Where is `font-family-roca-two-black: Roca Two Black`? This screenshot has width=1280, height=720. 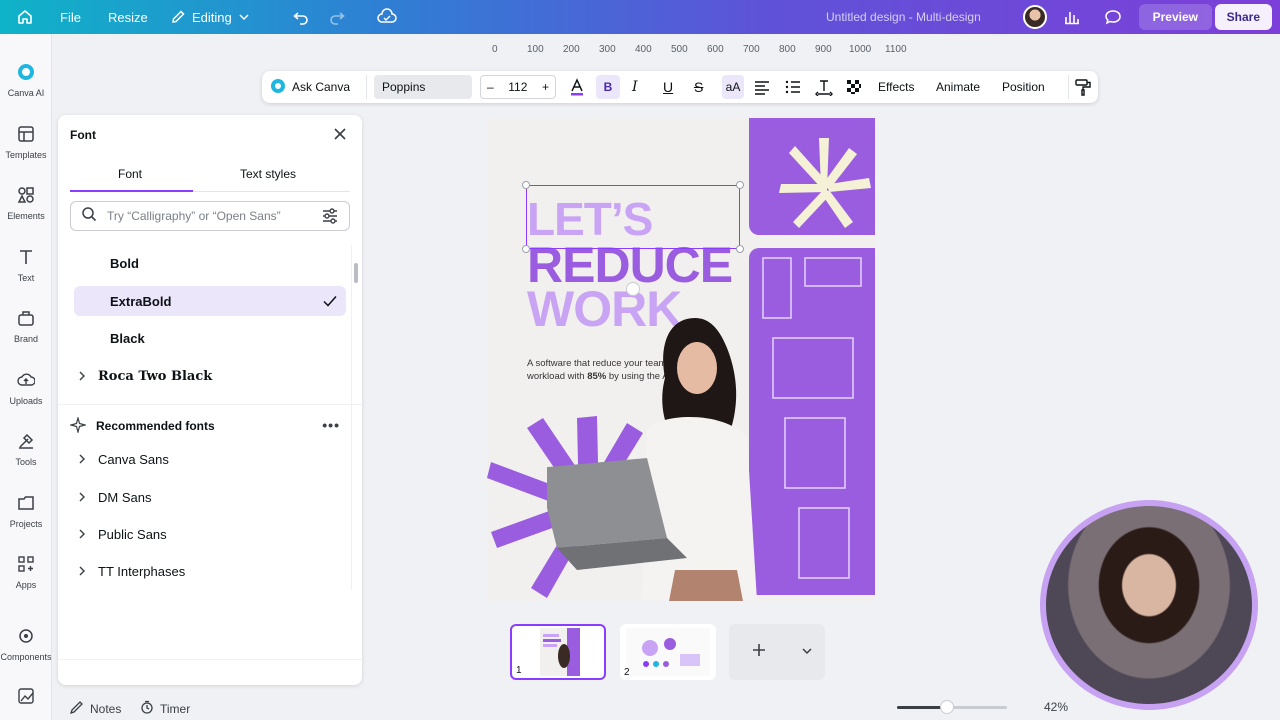 font-family-roca-two-black: Roca Two Black is located at coordinates (210, 376).